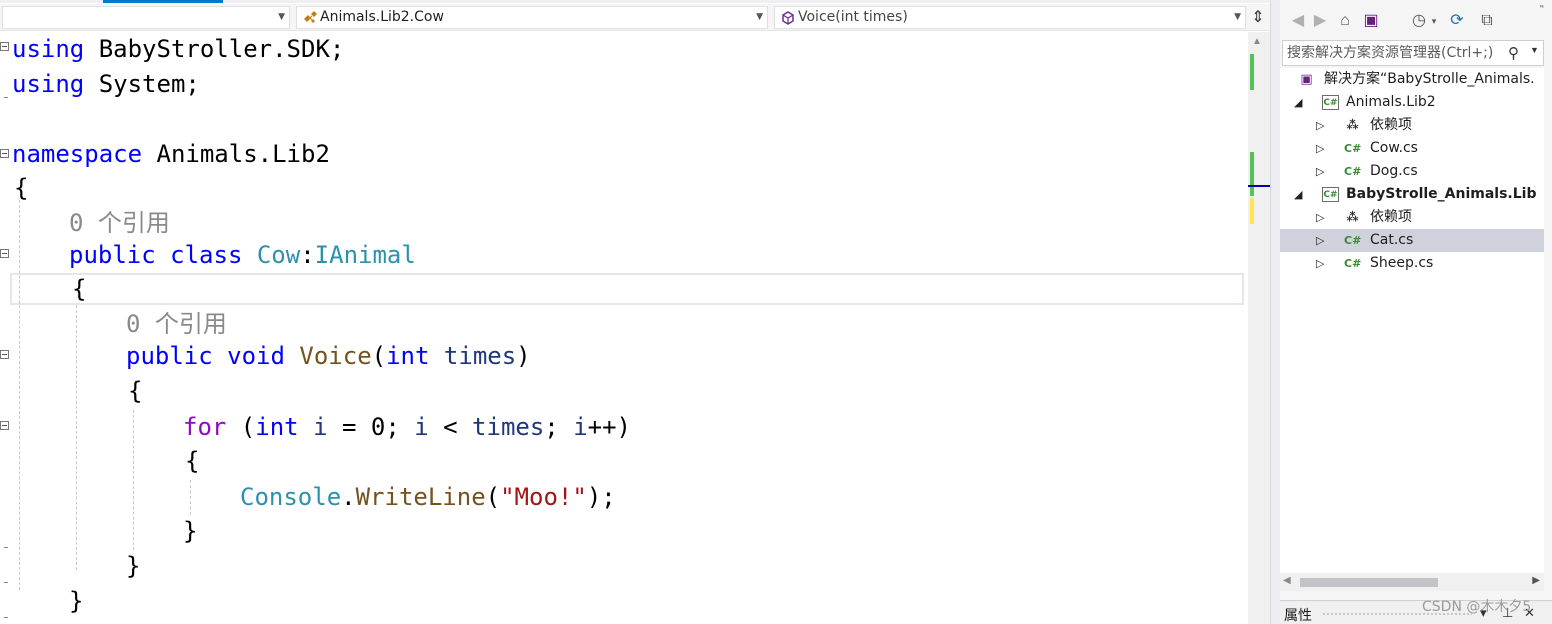  What do you see at coordinates (106, 84) in the screenshot?
I see `code-line-2: using System;` at bounding box center [106, 84].